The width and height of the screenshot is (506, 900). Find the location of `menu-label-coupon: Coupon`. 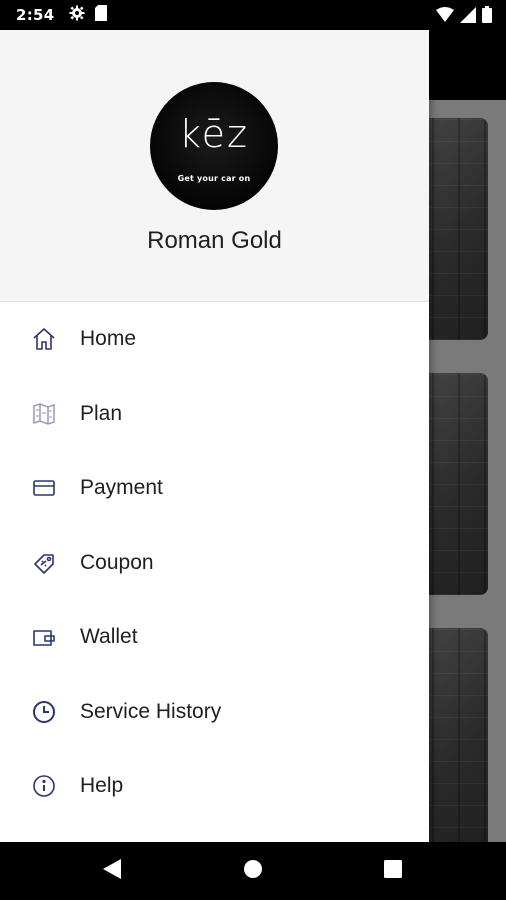

menu-label-coupon: Coupon is located at coordinates (117, 562).